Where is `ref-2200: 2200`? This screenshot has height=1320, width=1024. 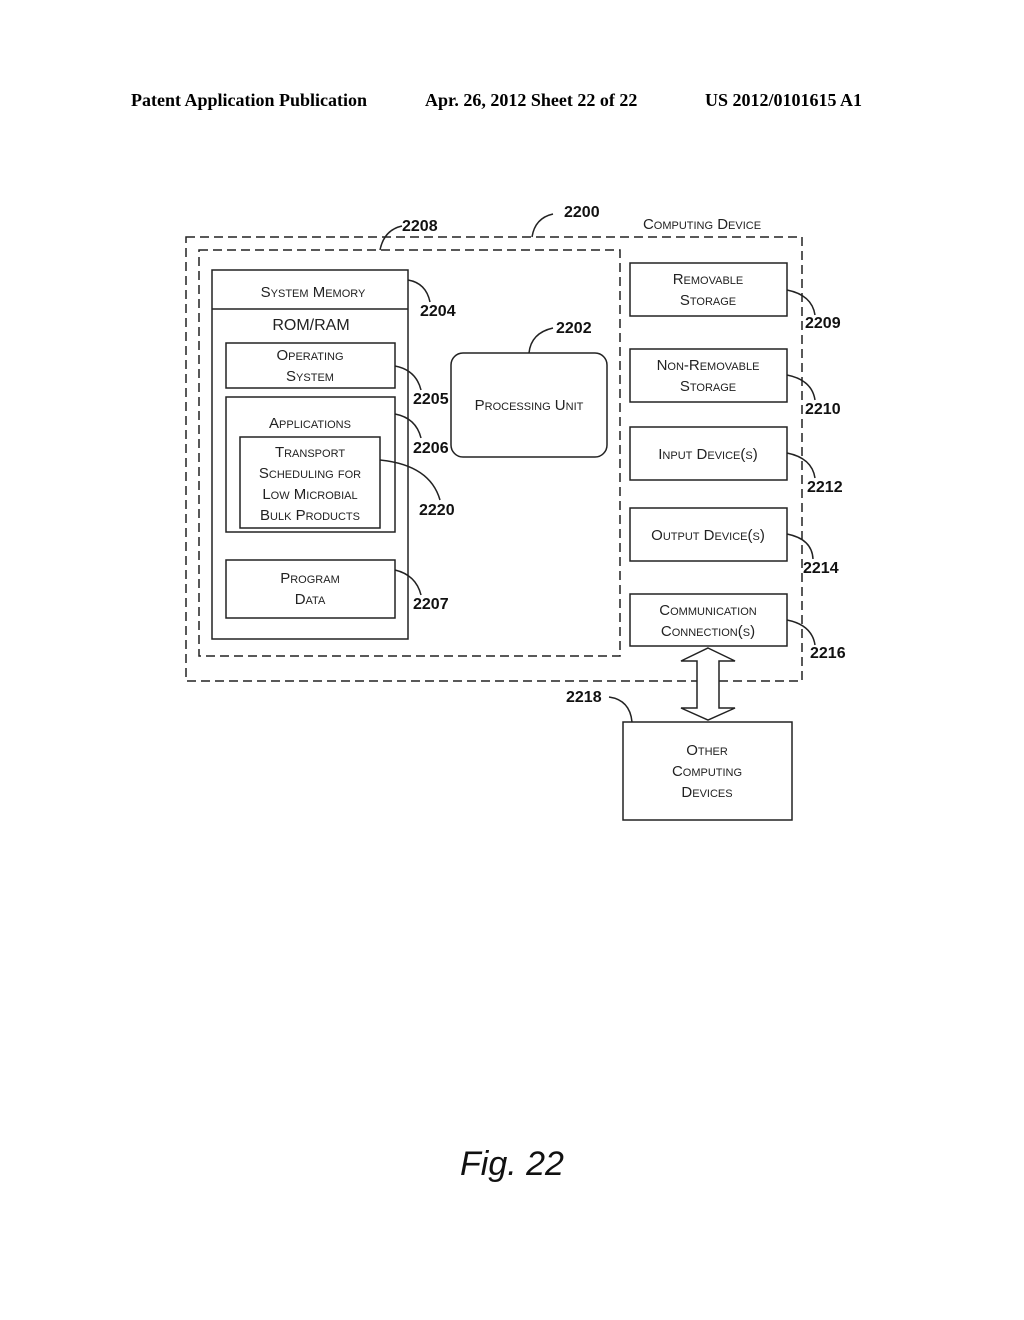
ref-2200: 2200 is located at coordinates (582, 212).